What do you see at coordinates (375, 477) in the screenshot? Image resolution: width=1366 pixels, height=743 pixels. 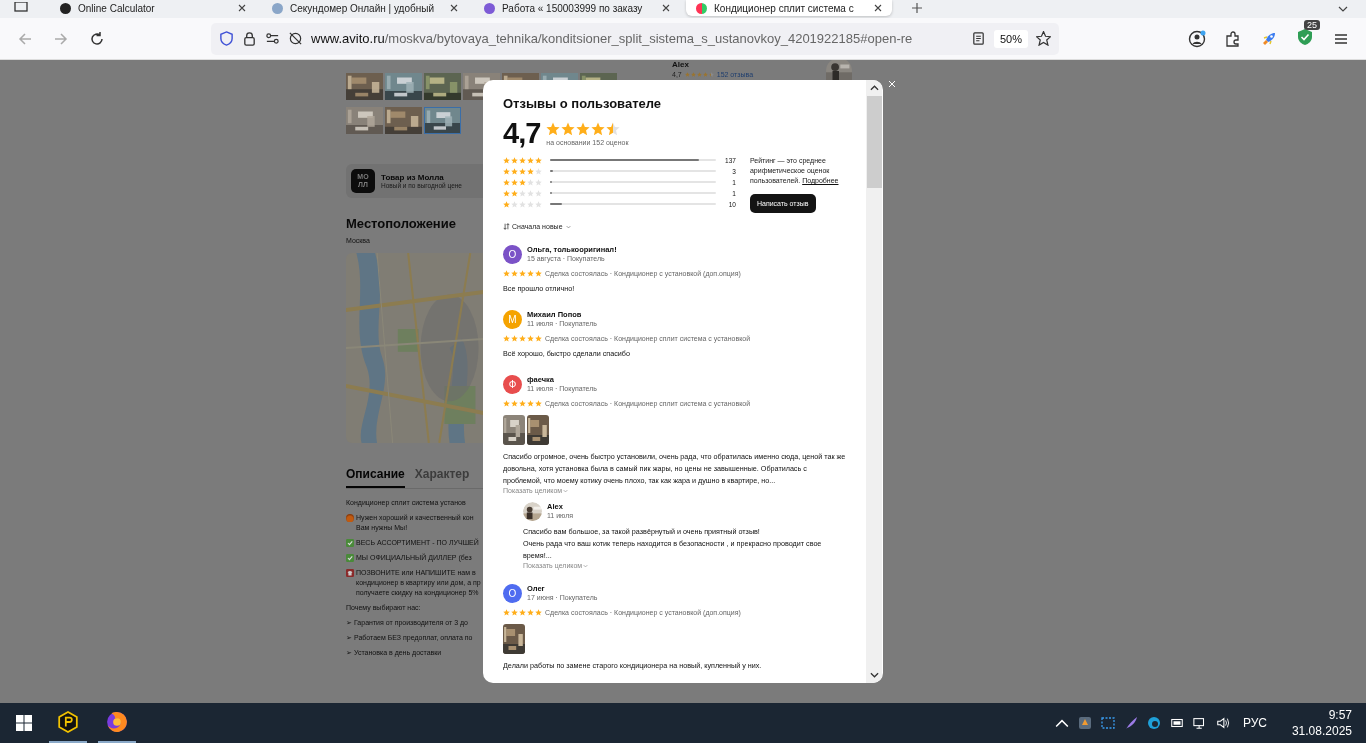 I see `section-tab: Описание` at bounding box center [375, 477].